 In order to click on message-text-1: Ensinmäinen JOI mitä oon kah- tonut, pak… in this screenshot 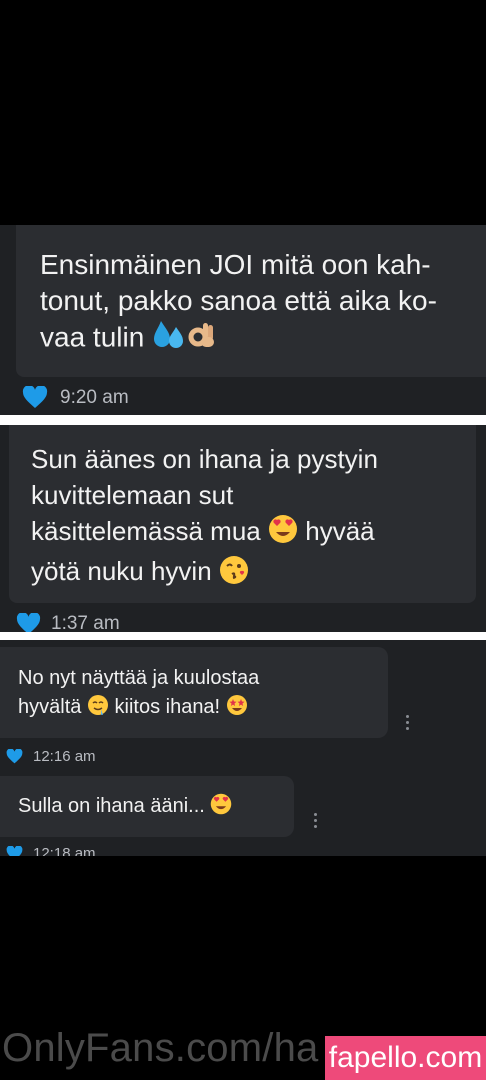, I will do `click(238, 303)`.